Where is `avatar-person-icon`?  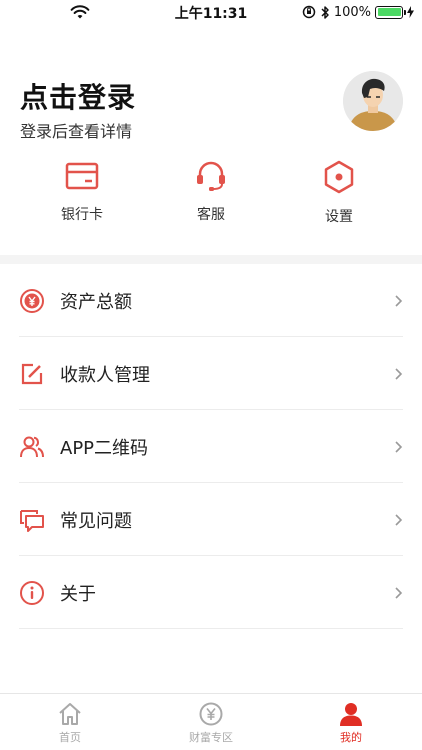 avatar-person-icon is located at coordinates (373, 101).